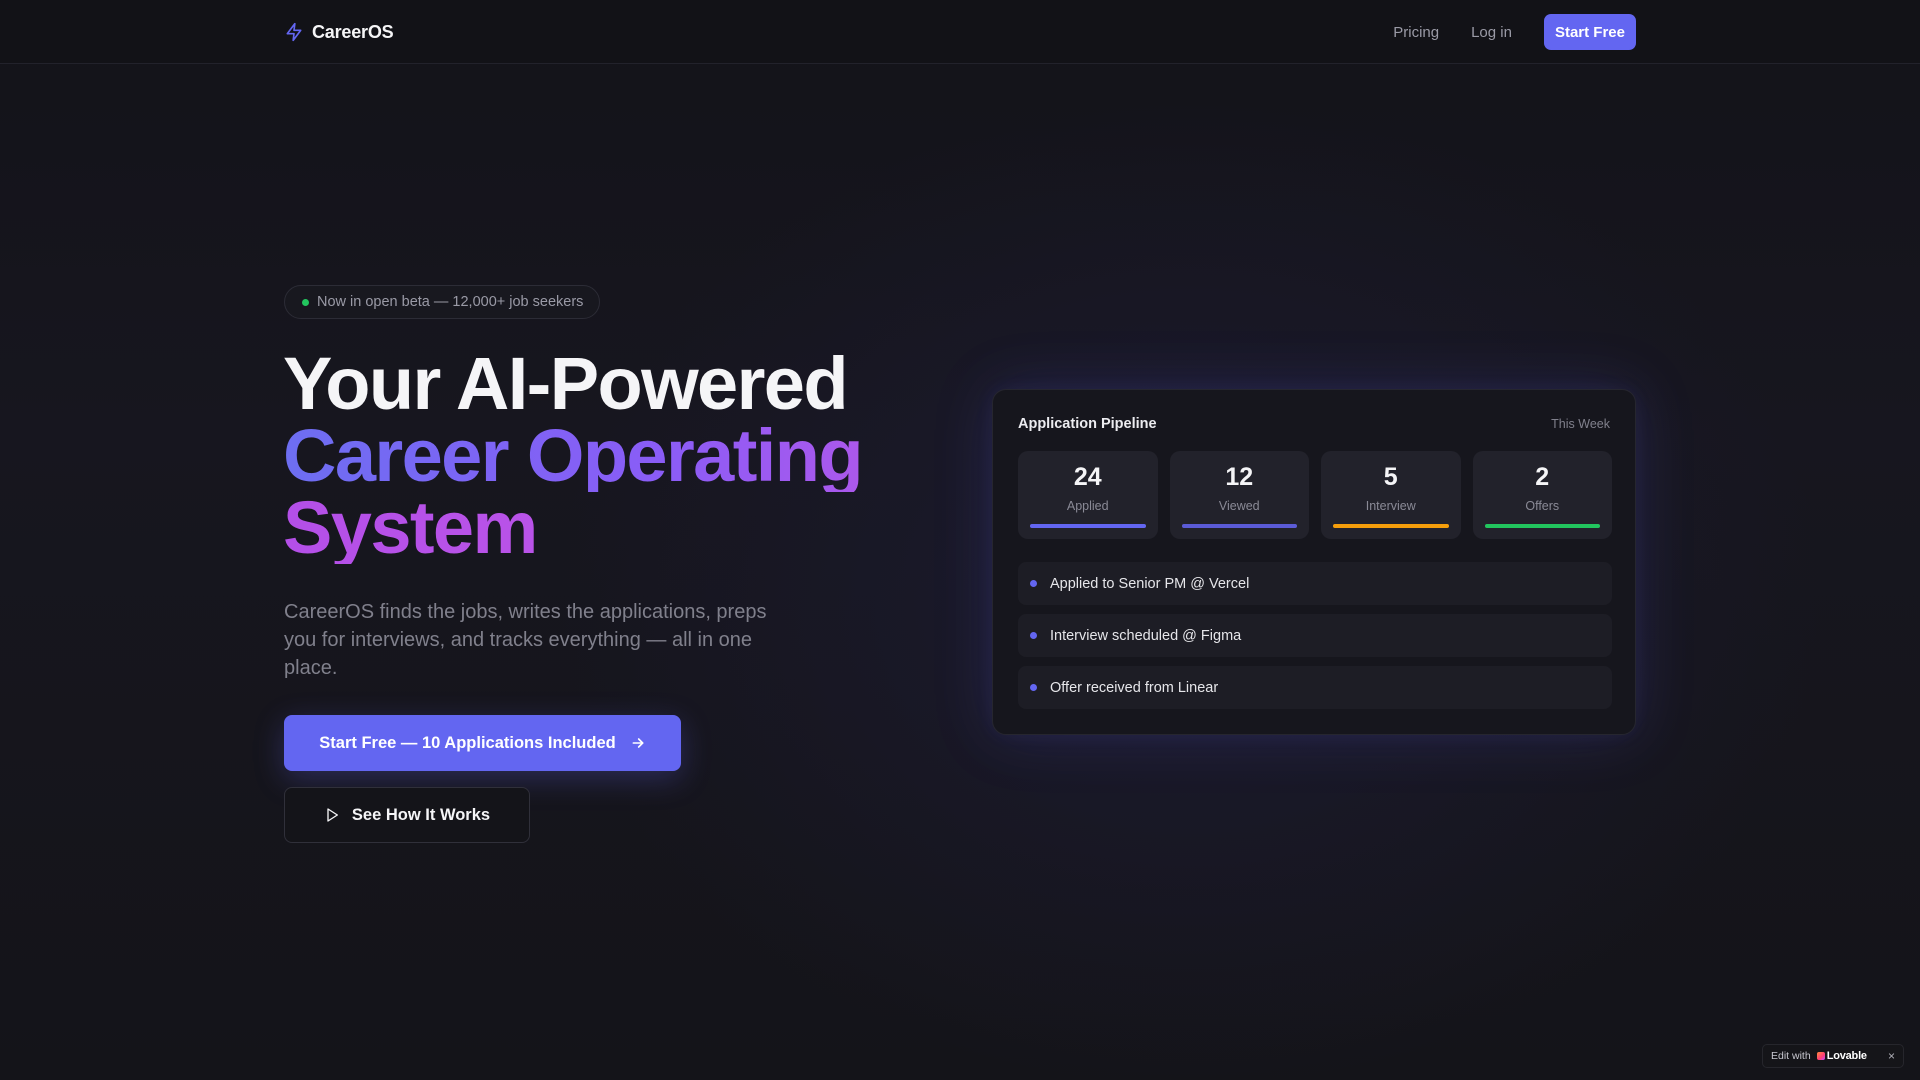 The width and height of the screenshot is (1920, 1080). What do you see at coordinates (1589, 32) in the screenshot?
I see `nav-start-free-button: Start Free` at bounding box center [1589, 32].